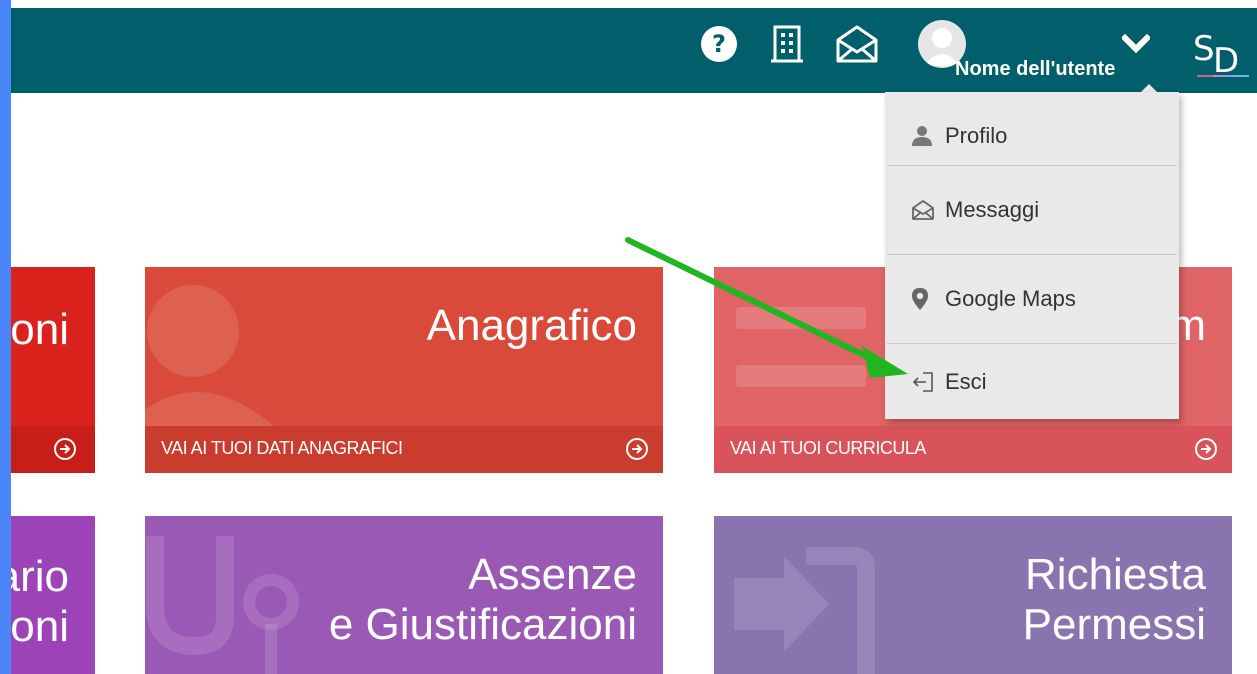 The width and height of the screenshot is (1257, 674). Describe the element at coordinates (5, 337) in the screenshot. I see `left-edge-bar` at that location.